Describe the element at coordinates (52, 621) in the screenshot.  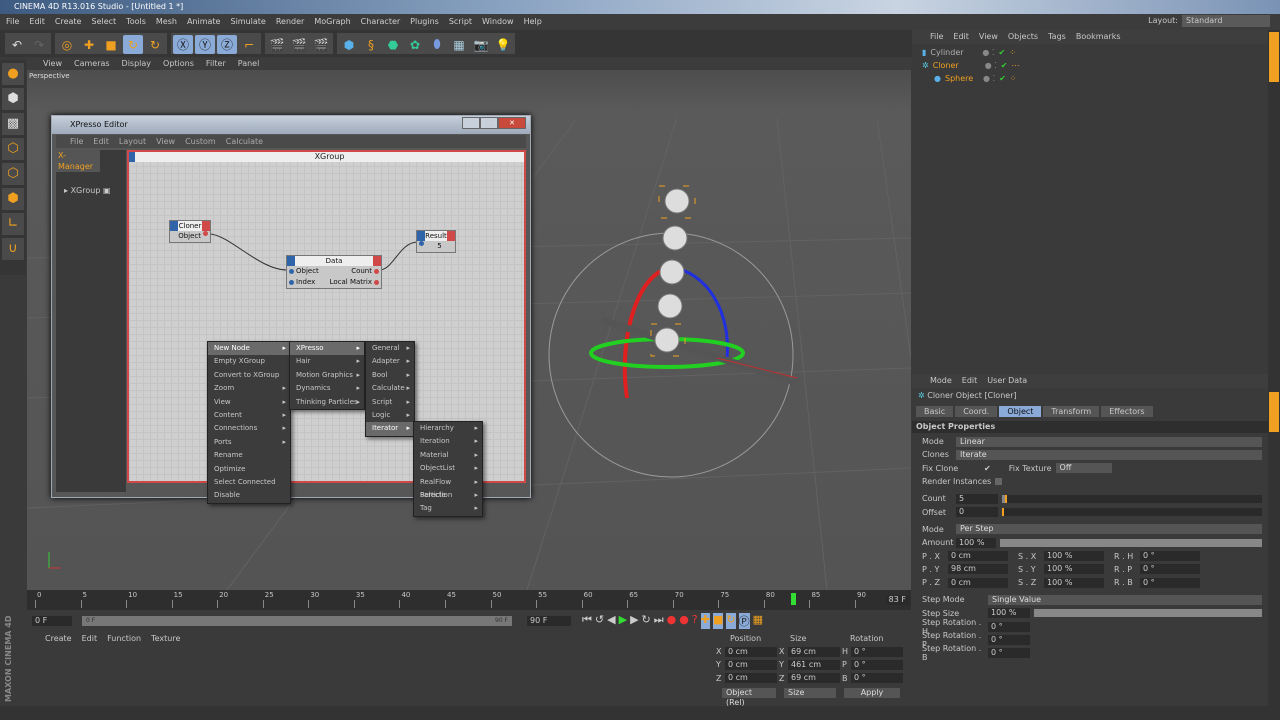
I see `start-frame-field: 0 F` at that location.